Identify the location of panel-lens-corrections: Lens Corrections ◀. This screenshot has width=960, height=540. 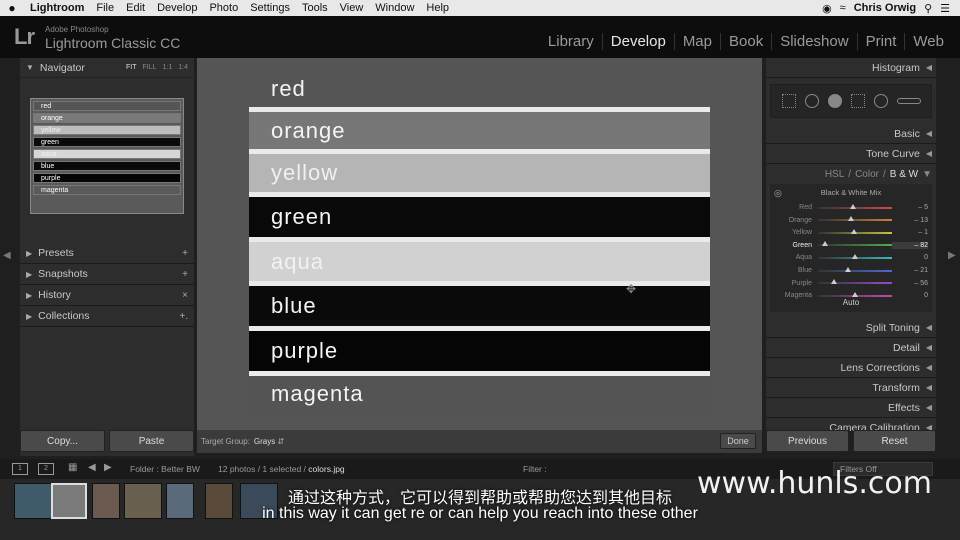
(851, 368).